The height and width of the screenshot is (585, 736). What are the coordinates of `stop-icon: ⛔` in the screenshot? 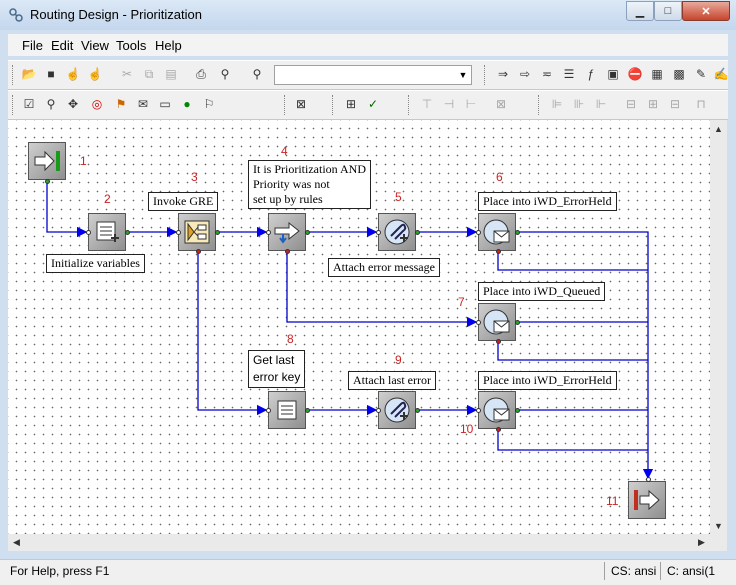 It's located at (635, 74).